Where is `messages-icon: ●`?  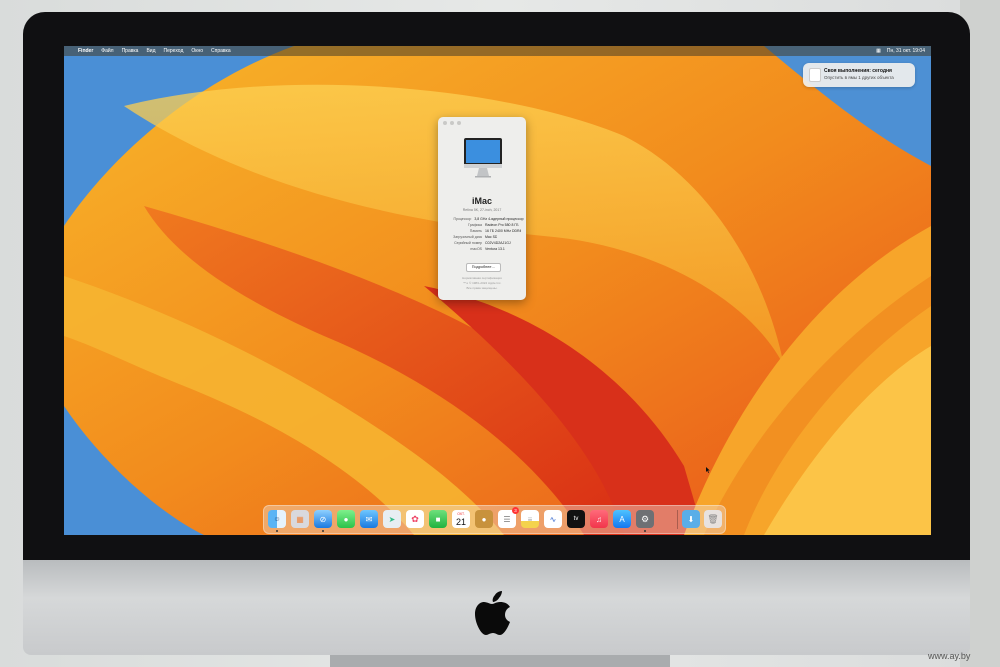 messages-icon: ● is located at coordinates (346, 519).